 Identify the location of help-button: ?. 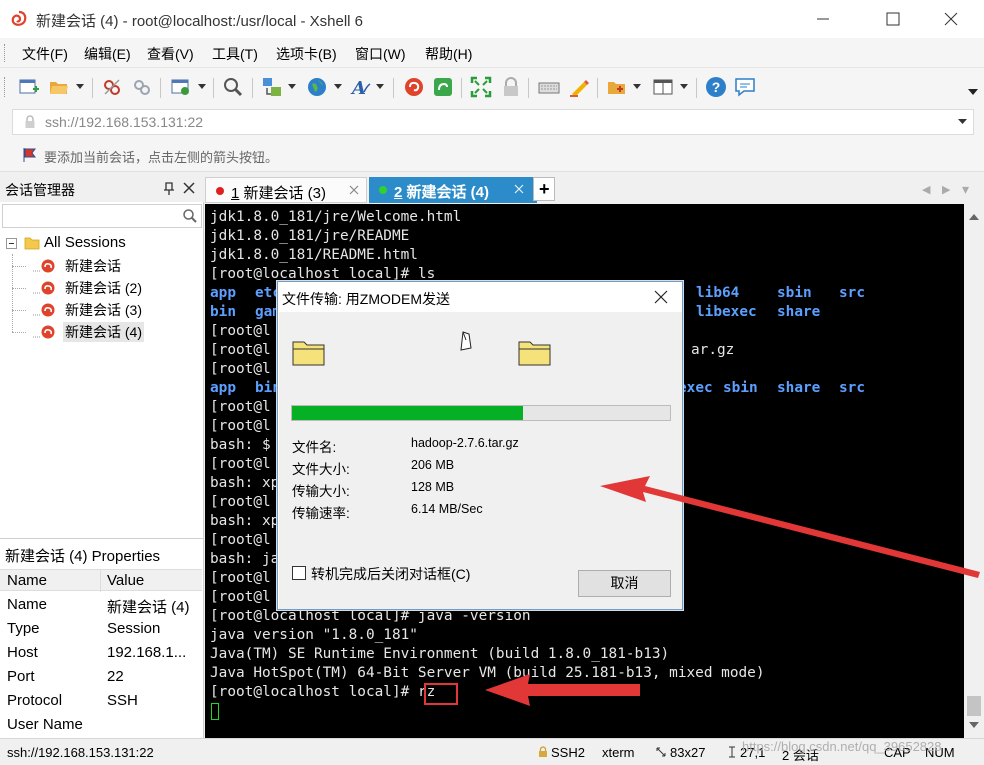
(716, 87).